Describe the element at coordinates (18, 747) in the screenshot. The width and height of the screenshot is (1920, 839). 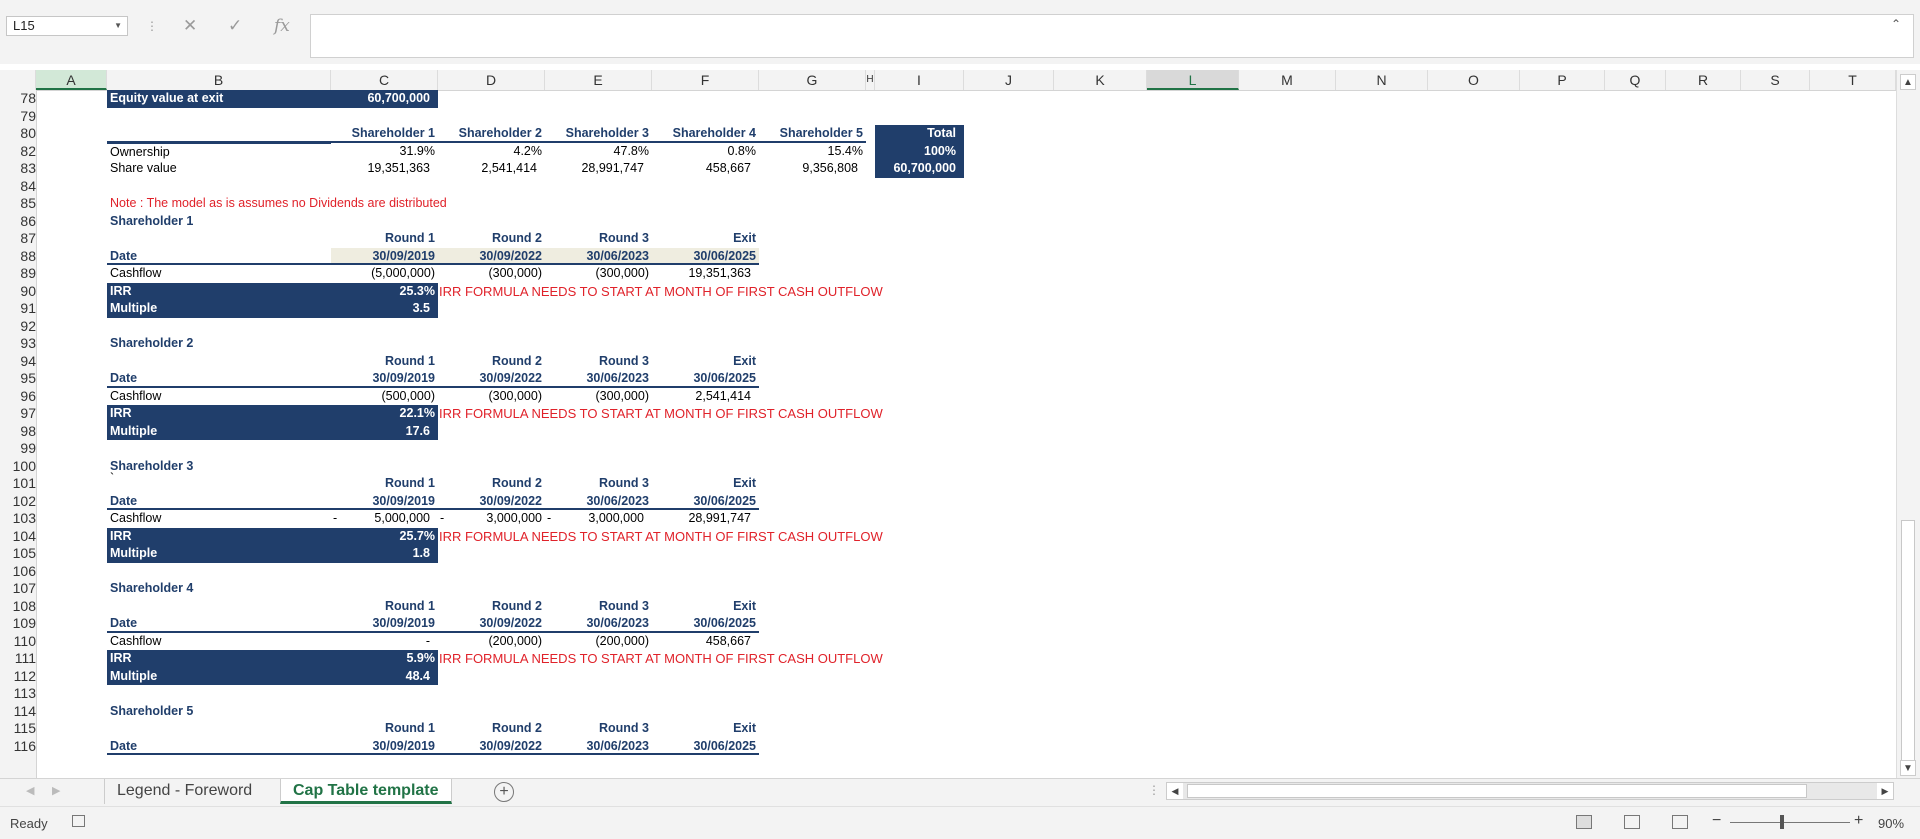
I see `row-header: 116` at that location.